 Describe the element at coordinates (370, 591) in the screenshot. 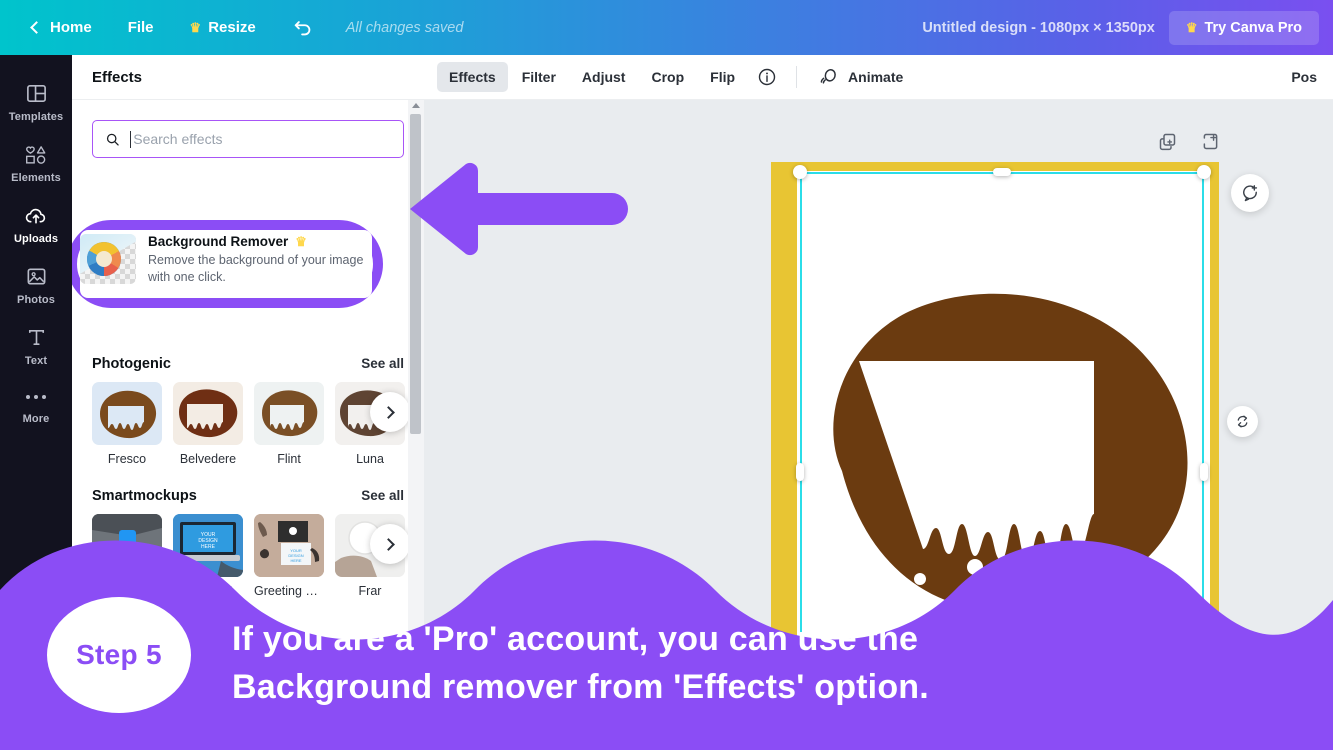

I see `mockup-label: Frar` at that location.